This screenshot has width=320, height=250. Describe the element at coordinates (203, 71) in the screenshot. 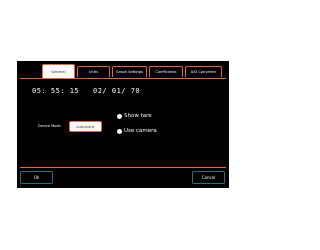

I see `tab-ad-converter: A/D Converter` at that location.